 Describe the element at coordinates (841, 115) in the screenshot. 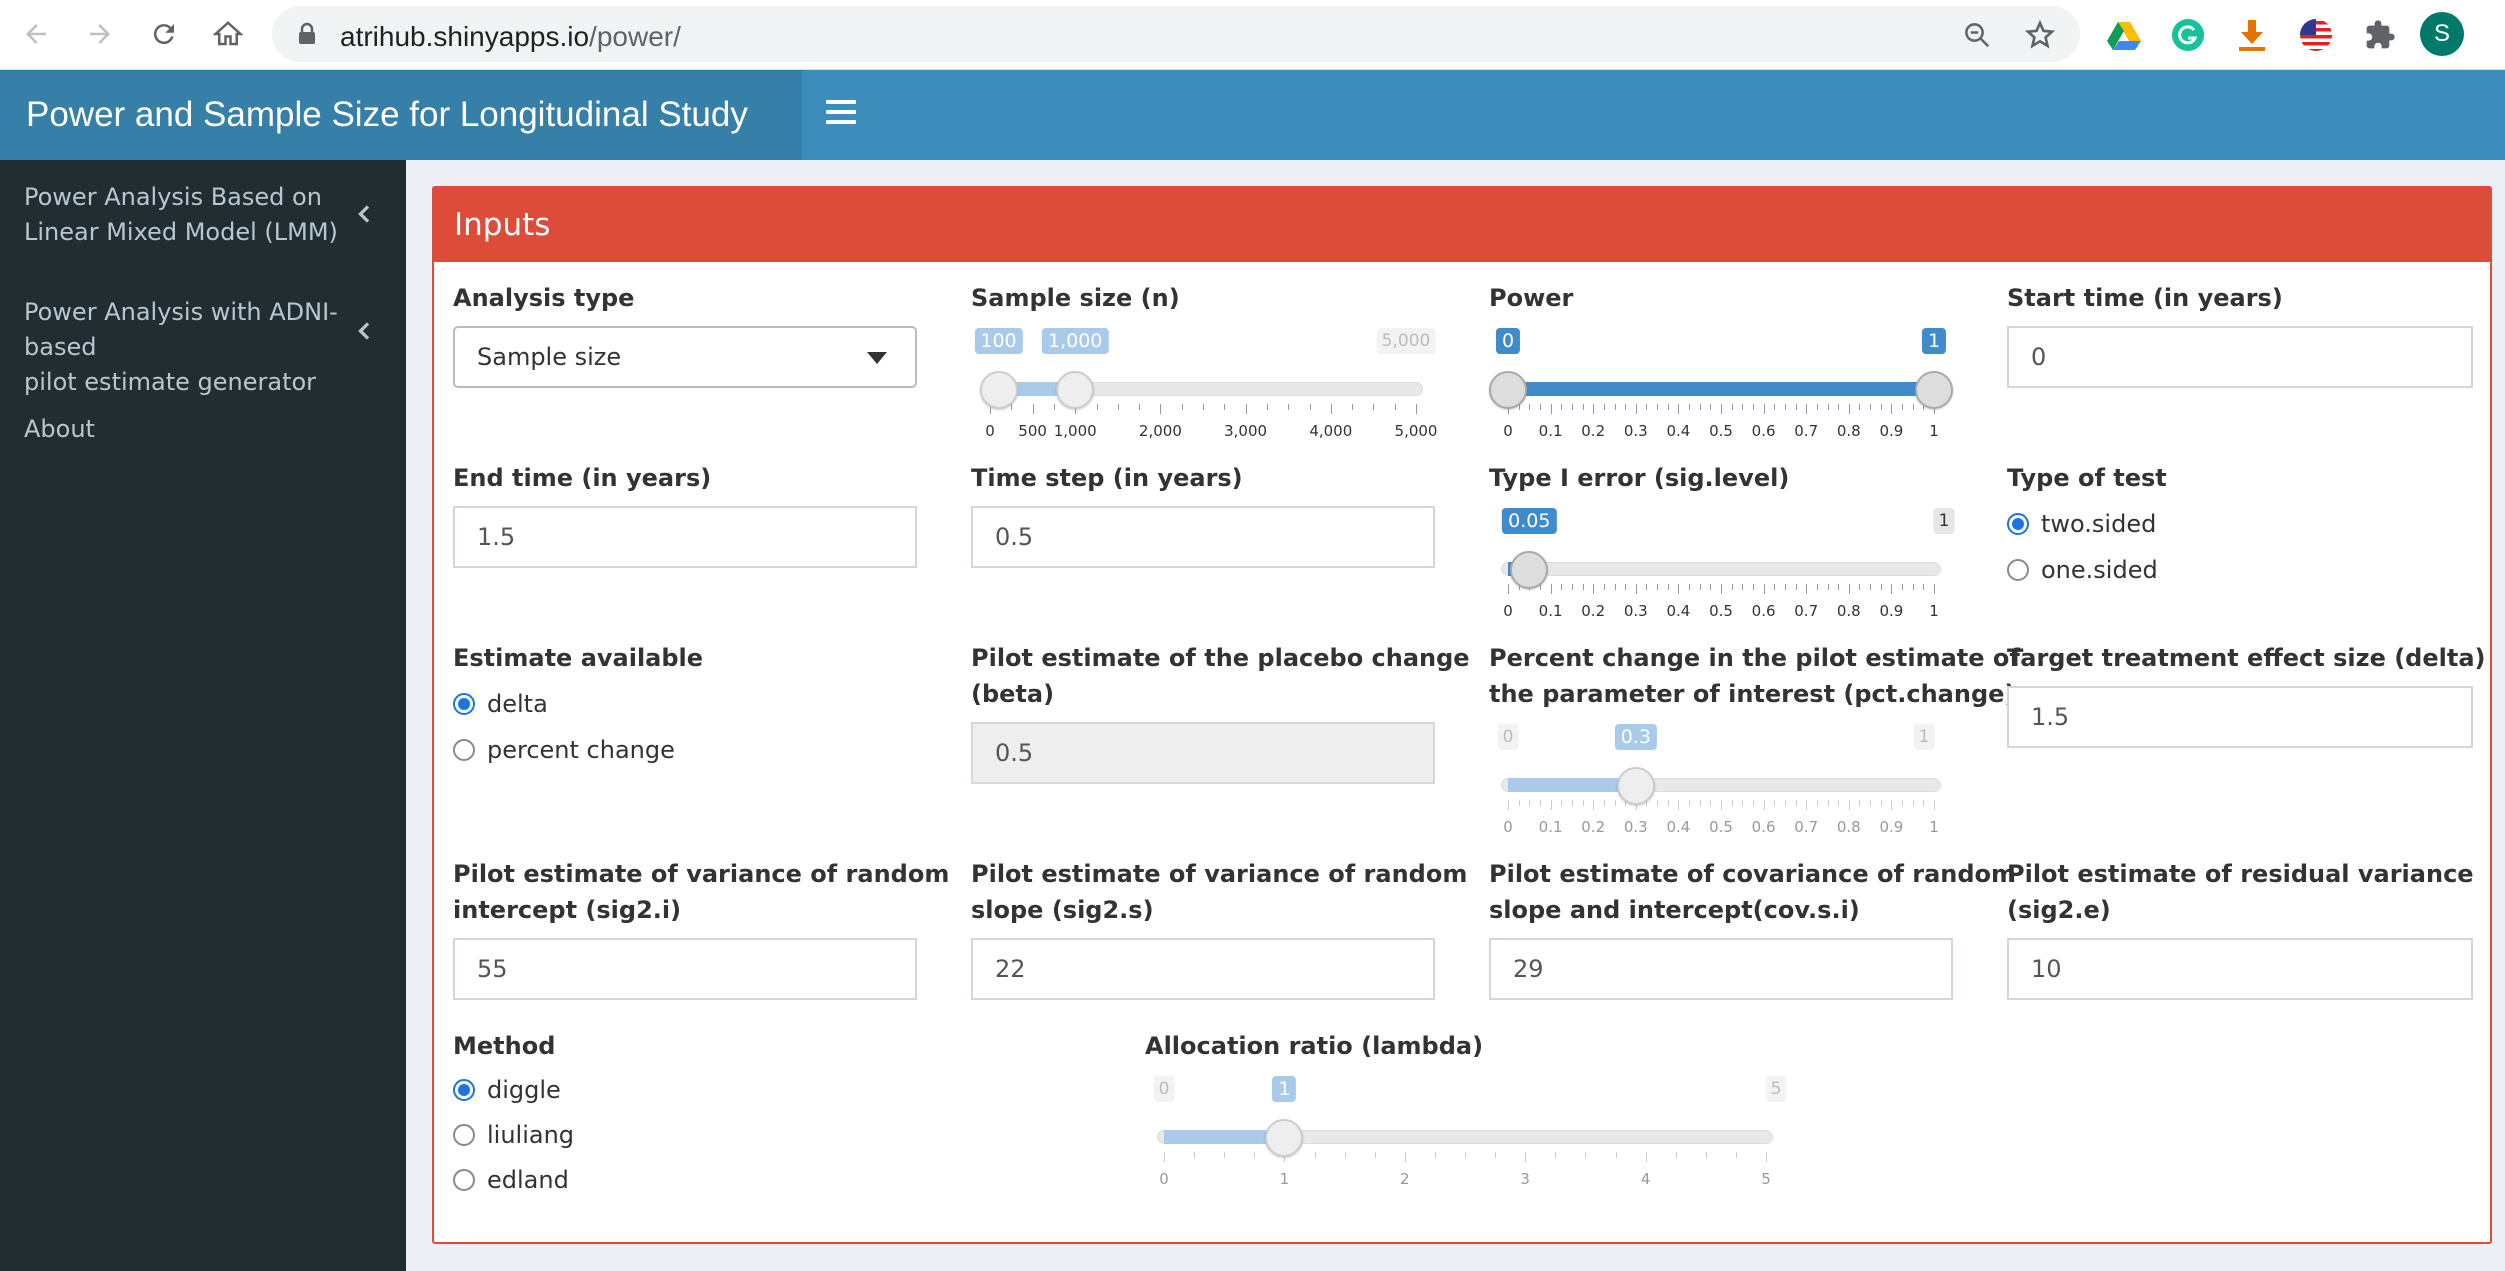

I see `sidebar-toggle-hamburger-icon` at that location.